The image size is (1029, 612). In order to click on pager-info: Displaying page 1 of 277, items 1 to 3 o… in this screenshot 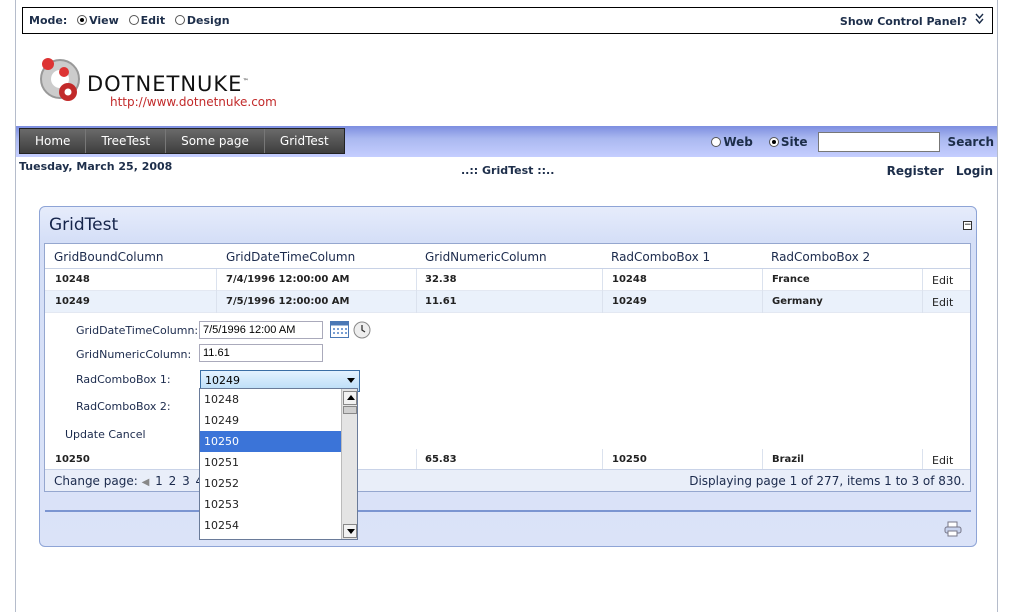, I will do `click(827, 481)`.